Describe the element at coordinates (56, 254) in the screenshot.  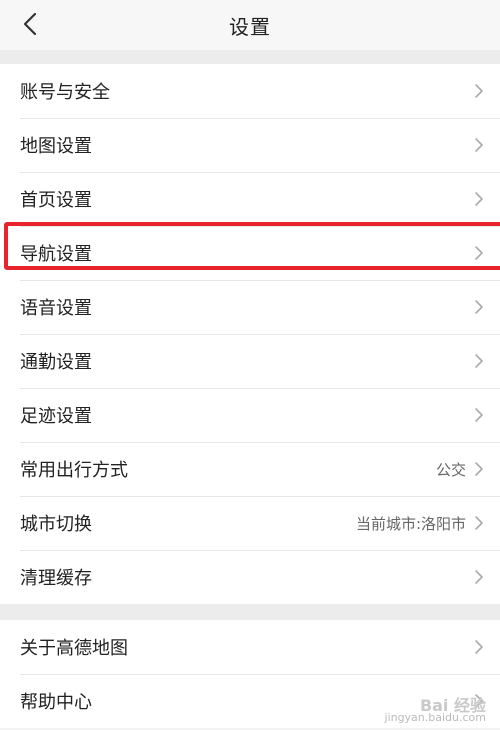
I see `settings-item-label: 导航设置` at that location.